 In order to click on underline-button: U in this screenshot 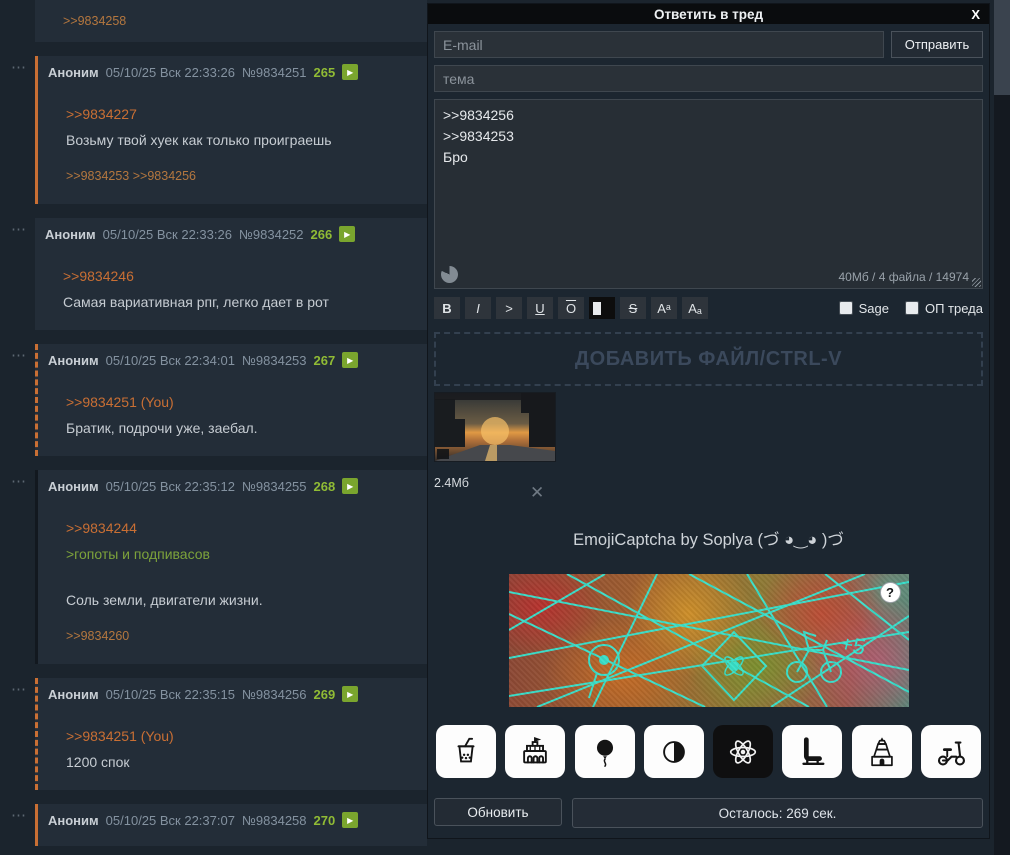, I will do `click(540, 308)`.